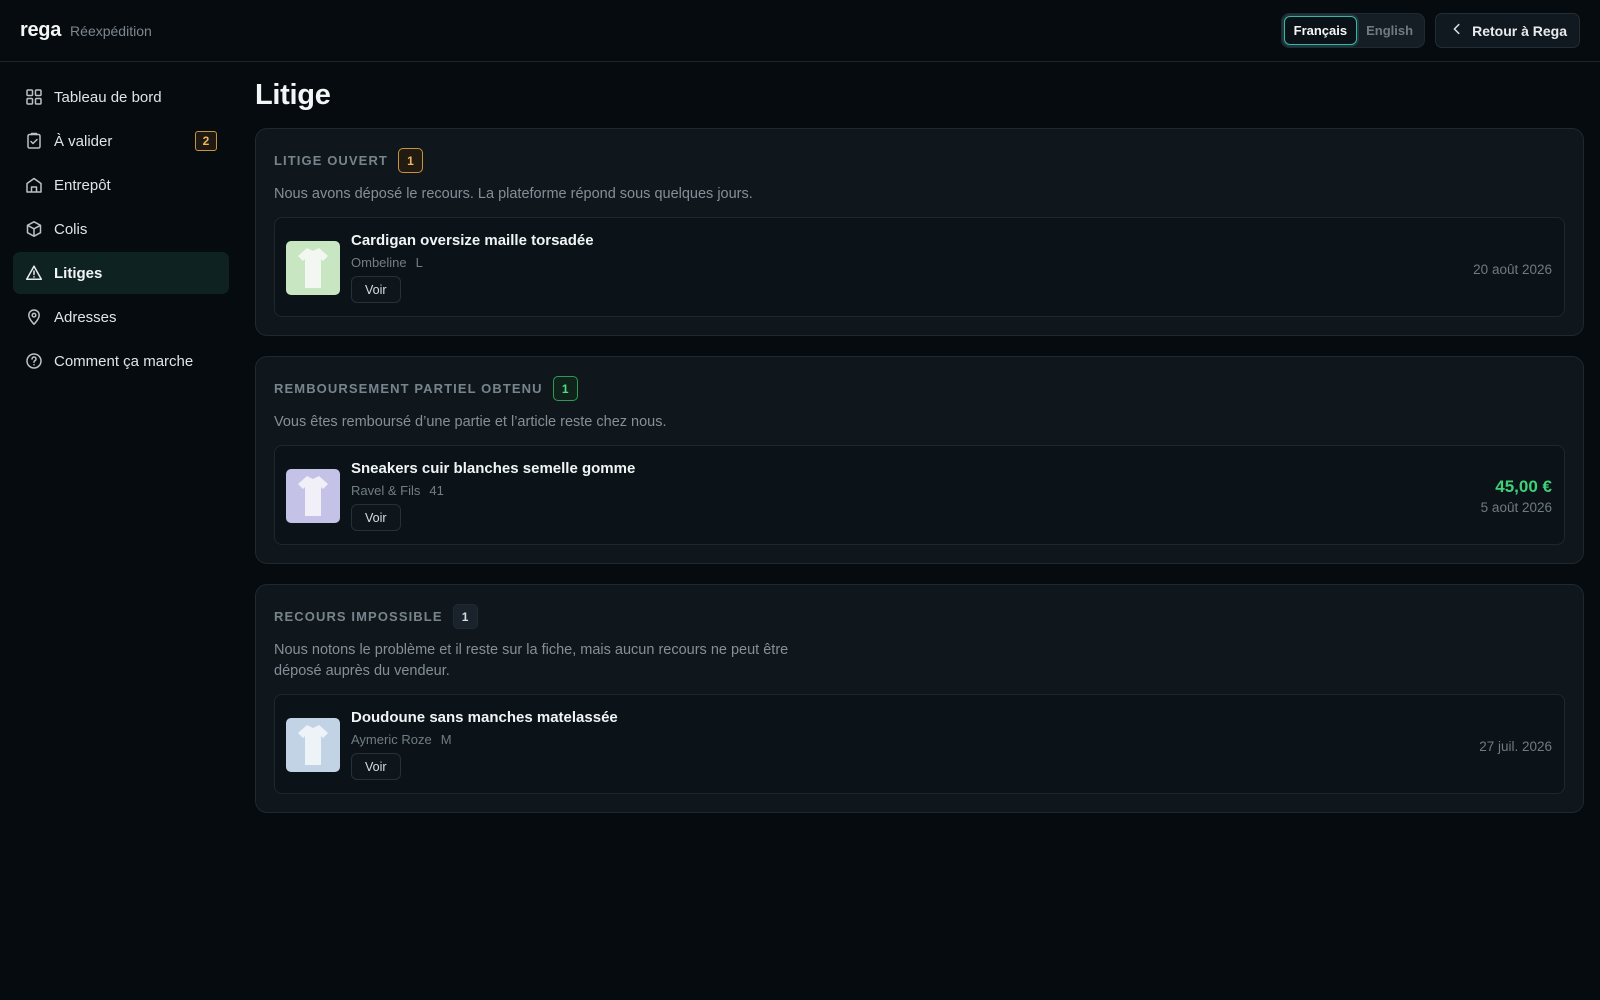 This screenshot has width=1600, height=1000. I want to click on brand-logo: rega, so click(40, 30).